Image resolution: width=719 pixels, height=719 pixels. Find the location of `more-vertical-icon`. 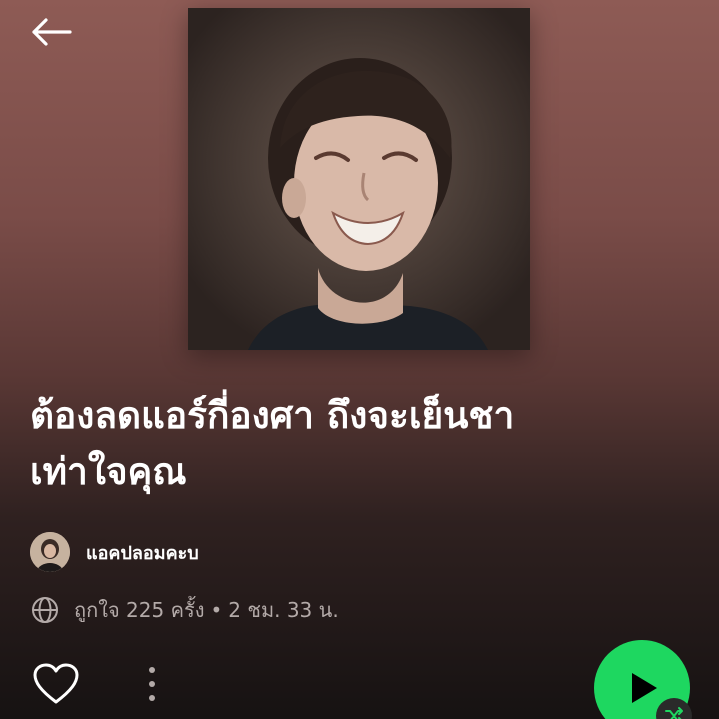

more-vertical-icon is located at coordinates (152, 684).